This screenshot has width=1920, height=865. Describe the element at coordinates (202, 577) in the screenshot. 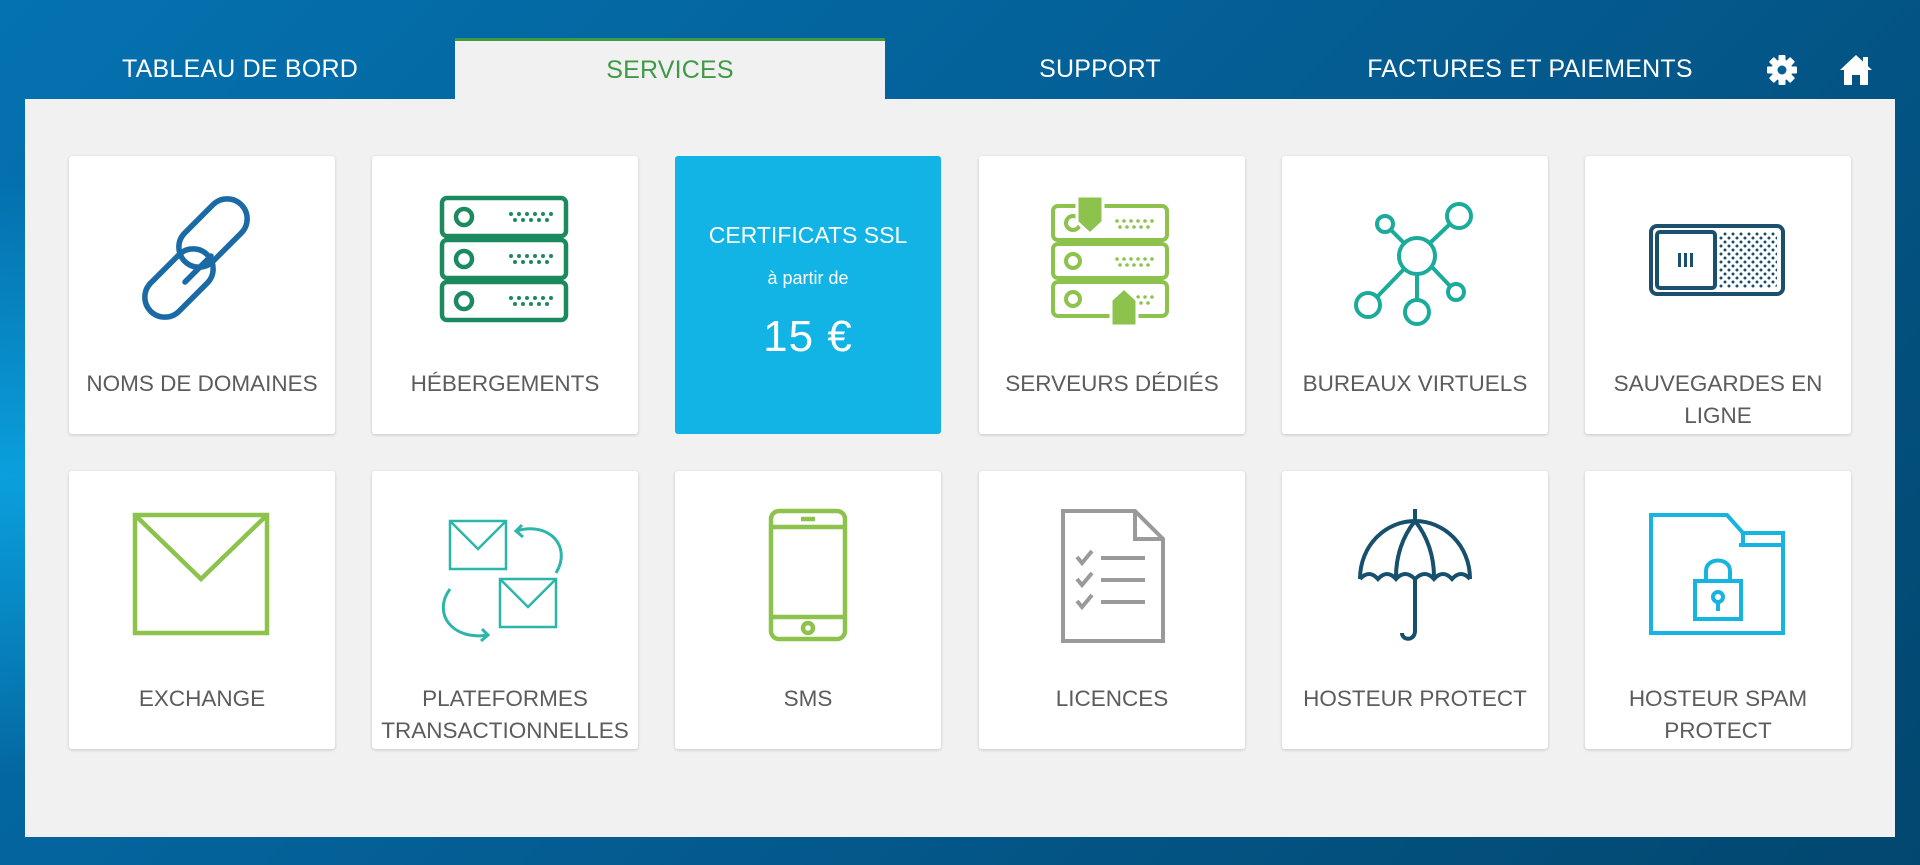

I see `envelope-icon` at that location.